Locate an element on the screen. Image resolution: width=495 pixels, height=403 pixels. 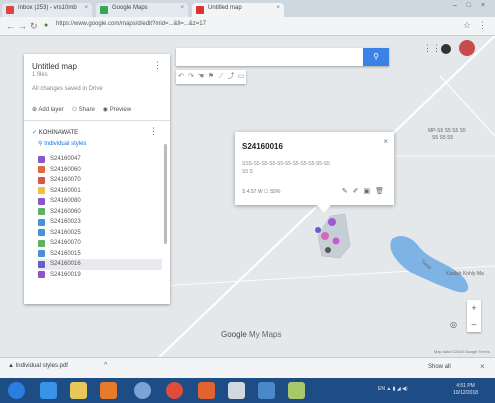
search-button: ⚲ is located at coordinates (376, 57).